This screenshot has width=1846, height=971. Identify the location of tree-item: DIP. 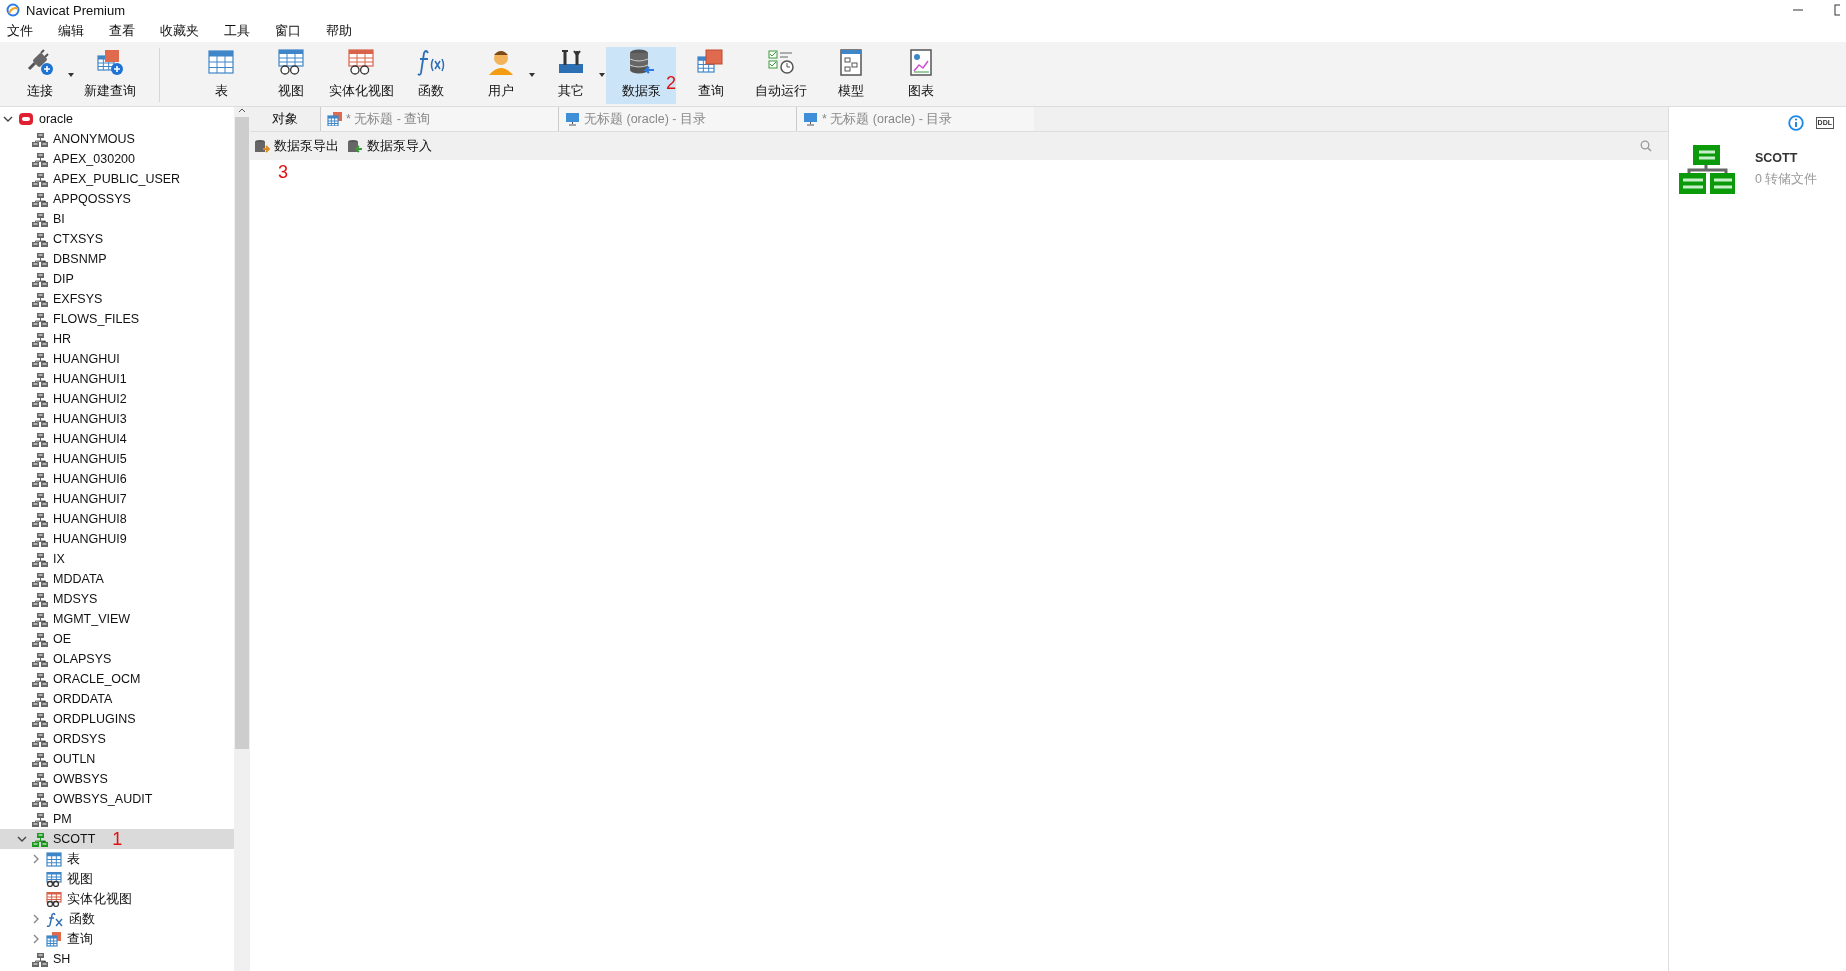
(117, 279).